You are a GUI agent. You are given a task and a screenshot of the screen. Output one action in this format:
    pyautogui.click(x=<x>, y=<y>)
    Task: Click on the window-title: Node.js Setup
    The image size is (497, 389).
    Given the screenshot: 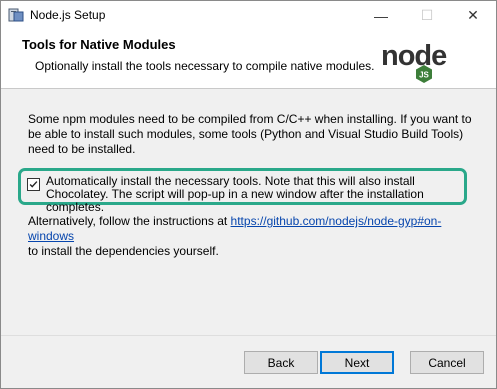 What is the action you would take?
    pyautogui.click(x=68, y=15)
    